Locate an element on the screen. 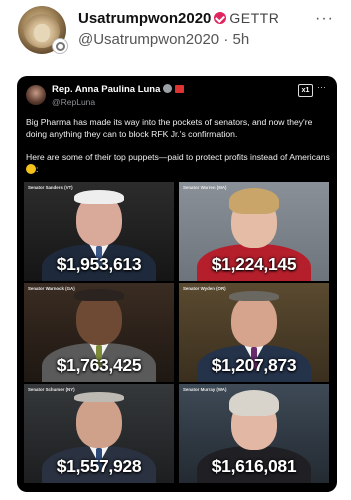  tile-label: Senator Murray (WA) is located at coordinates (205, 389).